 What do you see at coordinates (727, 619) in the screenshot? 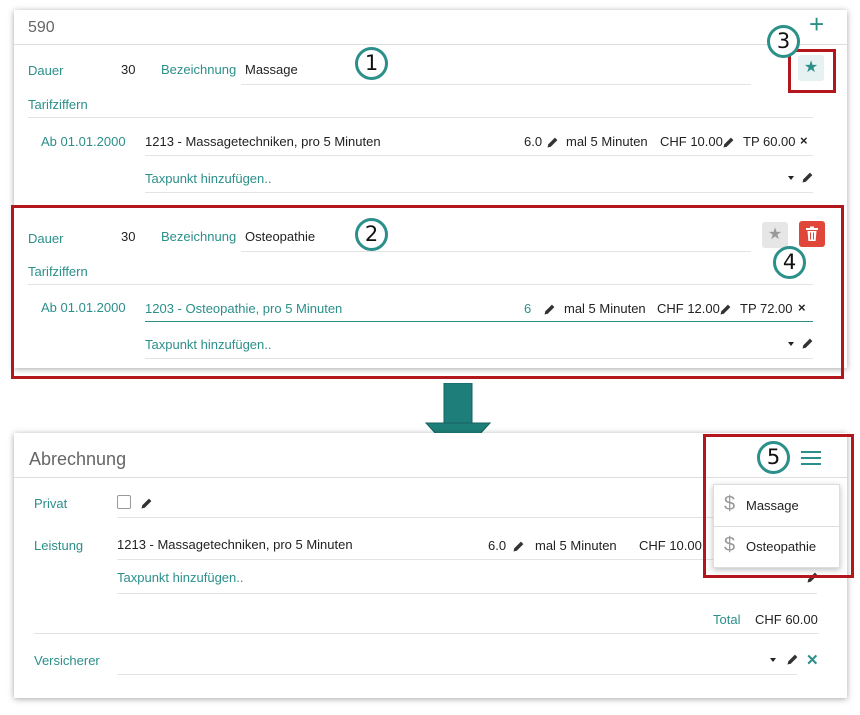
I see `total-label: Total` at bounding box center [727, 619].